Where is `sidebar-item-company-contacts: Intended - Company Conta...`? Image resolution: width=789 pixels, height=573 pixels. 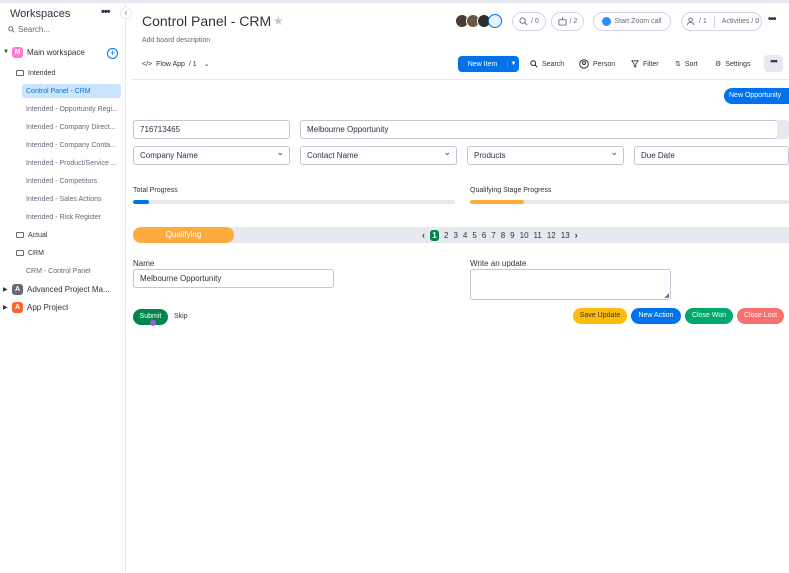
sidebar-item-company-contacts: Intended - Company Conta... is located at coordinates (71, 145).